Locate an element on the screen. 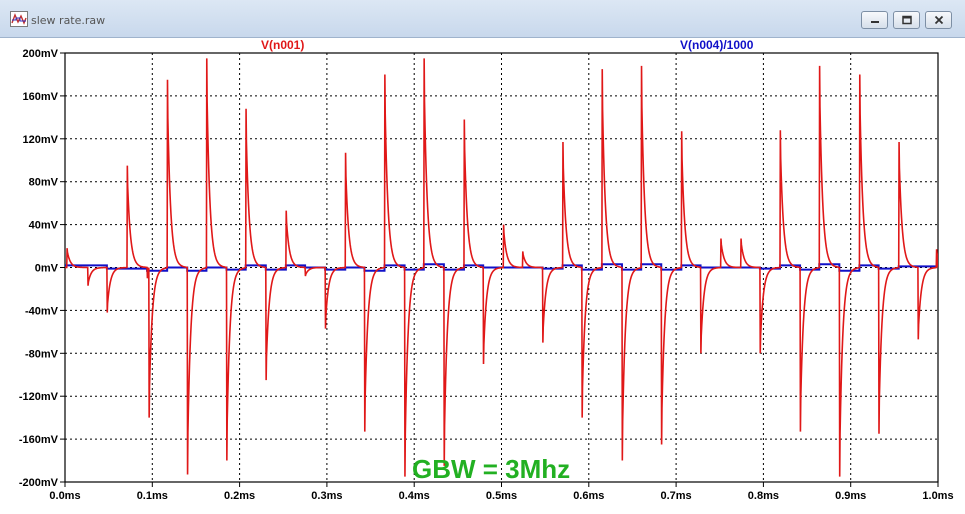 The height and width of the screenshot is (514, 965). minimize-button is located at coordinates (874, 20).